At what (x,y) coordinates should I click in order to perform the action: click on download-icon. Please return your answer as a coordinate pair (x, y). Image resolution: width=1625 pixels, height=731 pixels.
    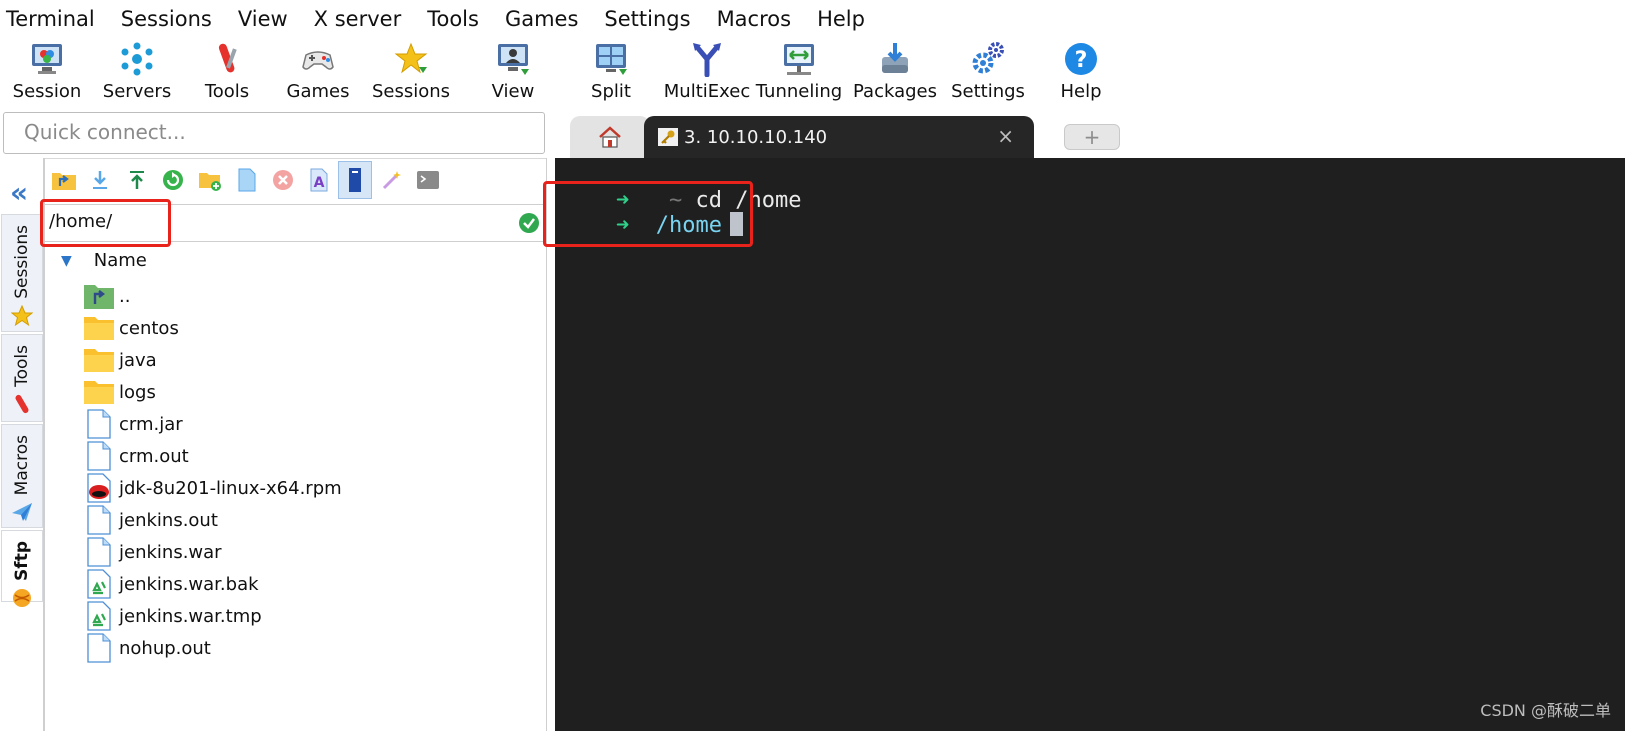
    Looking at the image, I should click on (100, 180).